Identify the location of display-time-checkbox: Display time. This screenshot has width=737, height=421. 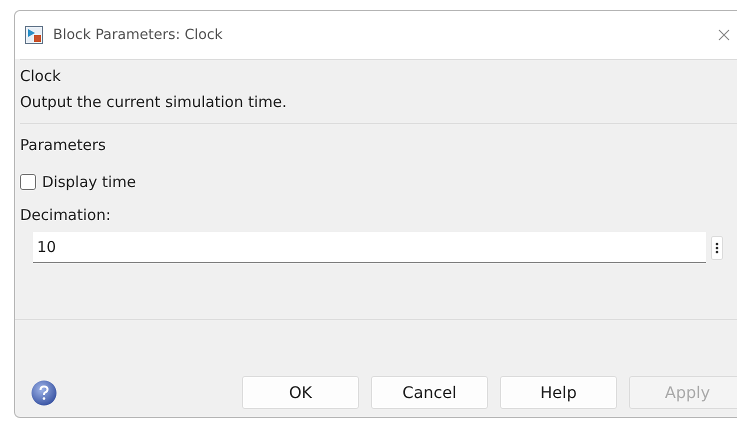
(378, 182).